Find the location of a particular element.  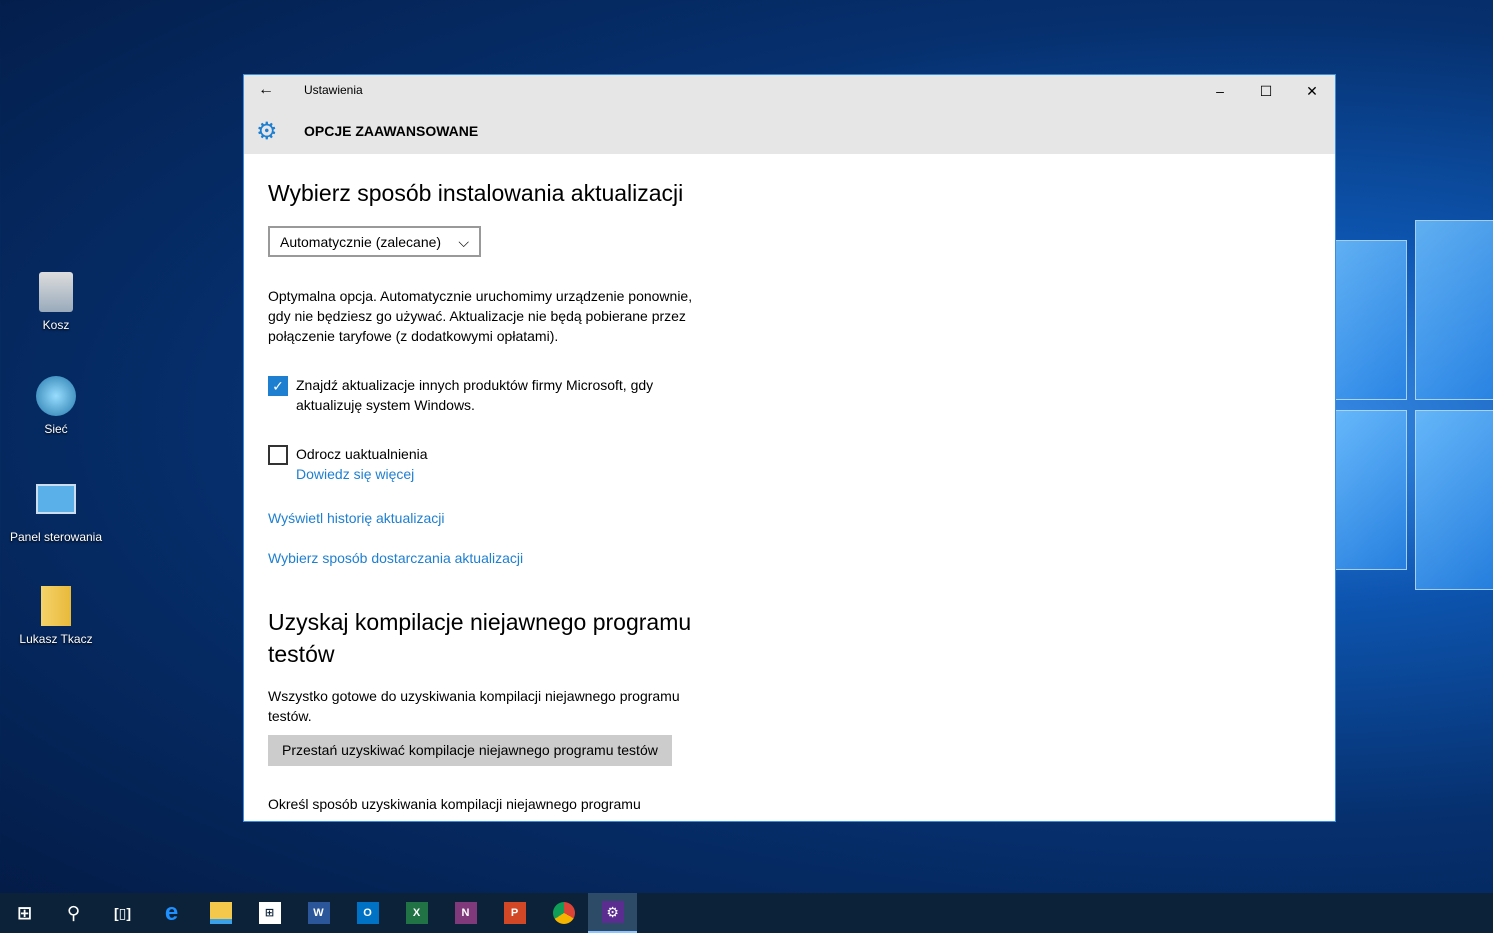

taskbar-store: ⊞ is located at coordinates (269, 913).